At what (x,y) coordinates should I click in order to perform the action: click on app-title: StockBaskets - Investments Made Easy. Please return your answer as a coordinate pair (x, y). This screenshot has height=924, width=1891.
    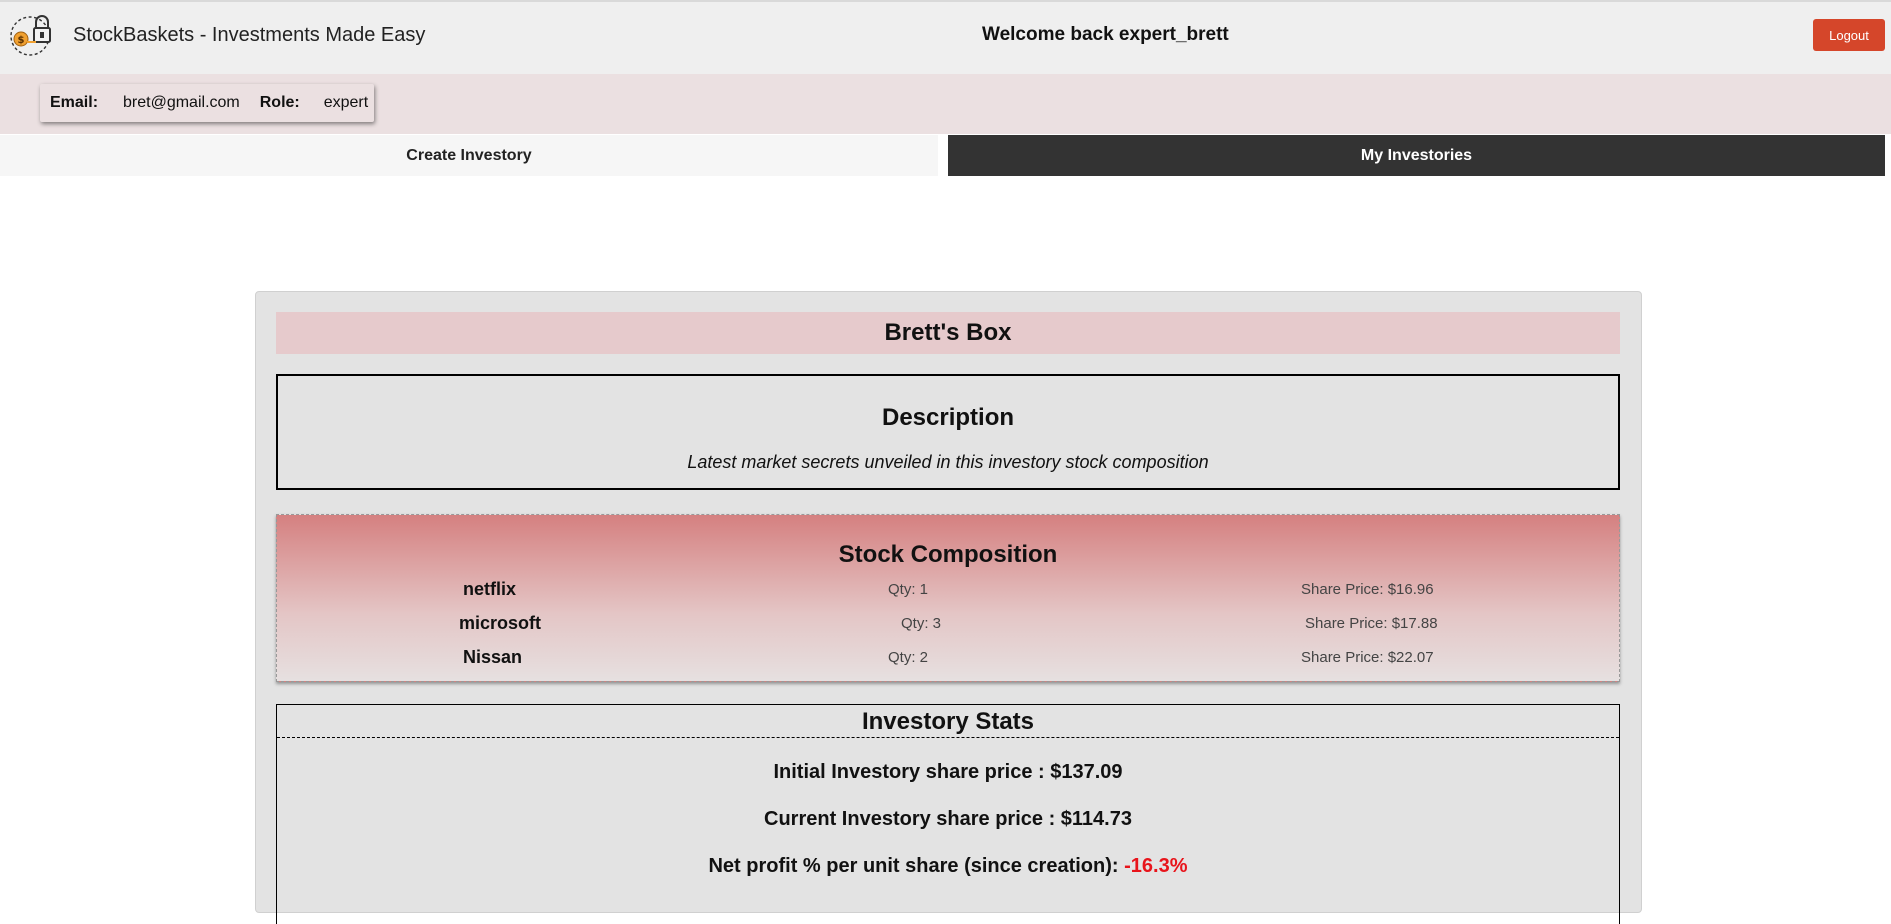
    Looking at the image, I should click on (249, 35).